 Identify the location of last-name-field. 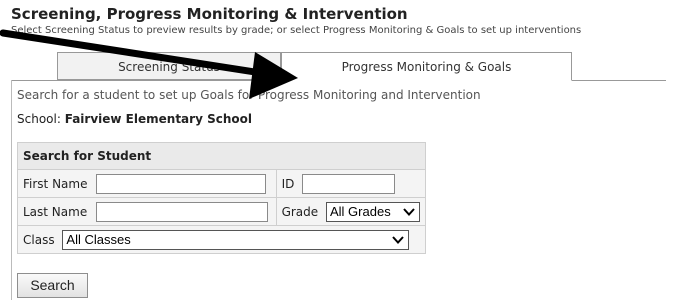
(182, 211).